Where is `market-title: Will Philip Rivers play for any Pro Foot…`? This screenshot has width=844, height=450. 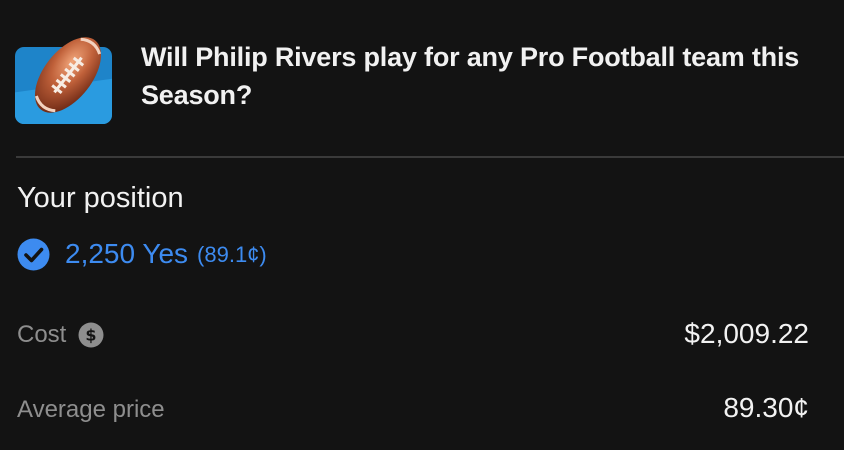
market-title: Will Philip Rivers play for any Pro Foot… is located at coordinates (486, 76).